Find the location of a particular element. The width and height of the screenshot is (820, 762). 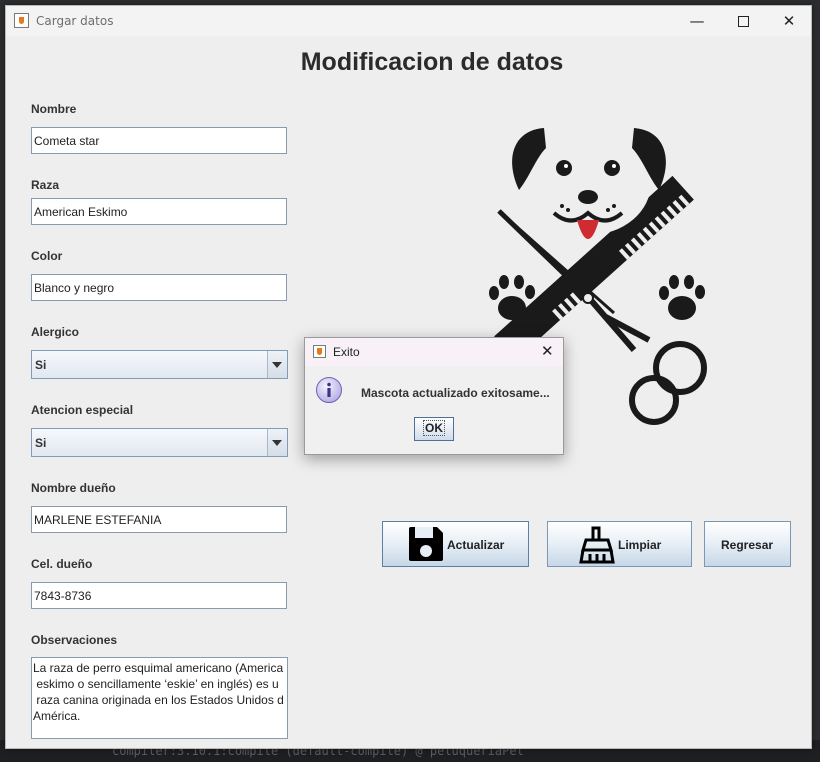

ok-button: OK is located at coordinates (434, 429).